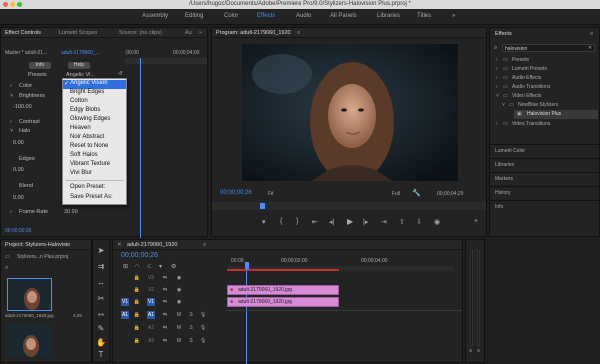 This screenshot has height=364, width=600. Describe the element at coordinates (151, 278) in the screenshot. I see `track-label-v3: V3` at that location.